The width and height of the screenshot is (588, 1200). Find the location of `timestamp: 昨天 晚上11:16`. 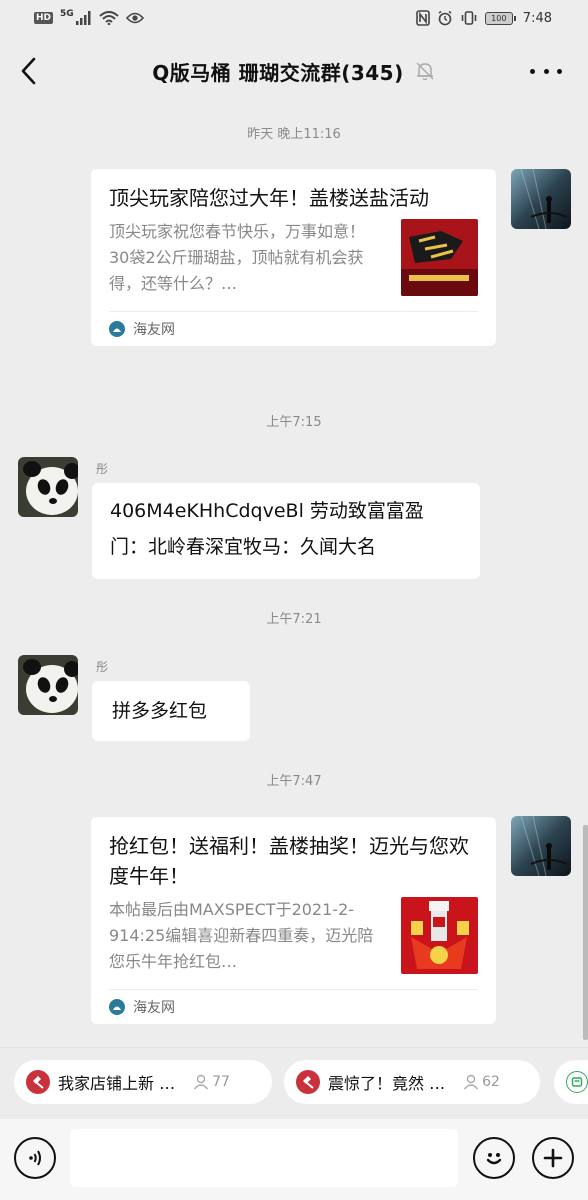

timestamp: 昨天 晚上11:16 is located at coordinates (294, 134).